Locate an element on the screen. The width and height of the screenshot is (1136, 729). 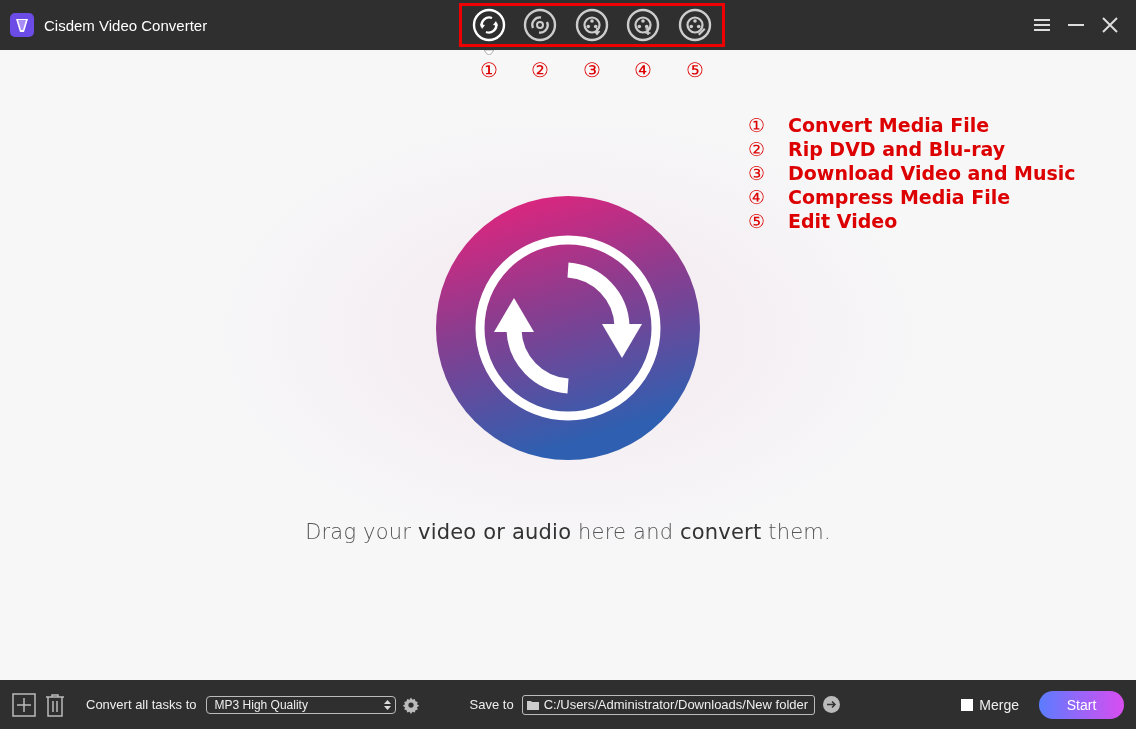
format-dropdown: MP3 High Quality is located at coordinates (300, 704).